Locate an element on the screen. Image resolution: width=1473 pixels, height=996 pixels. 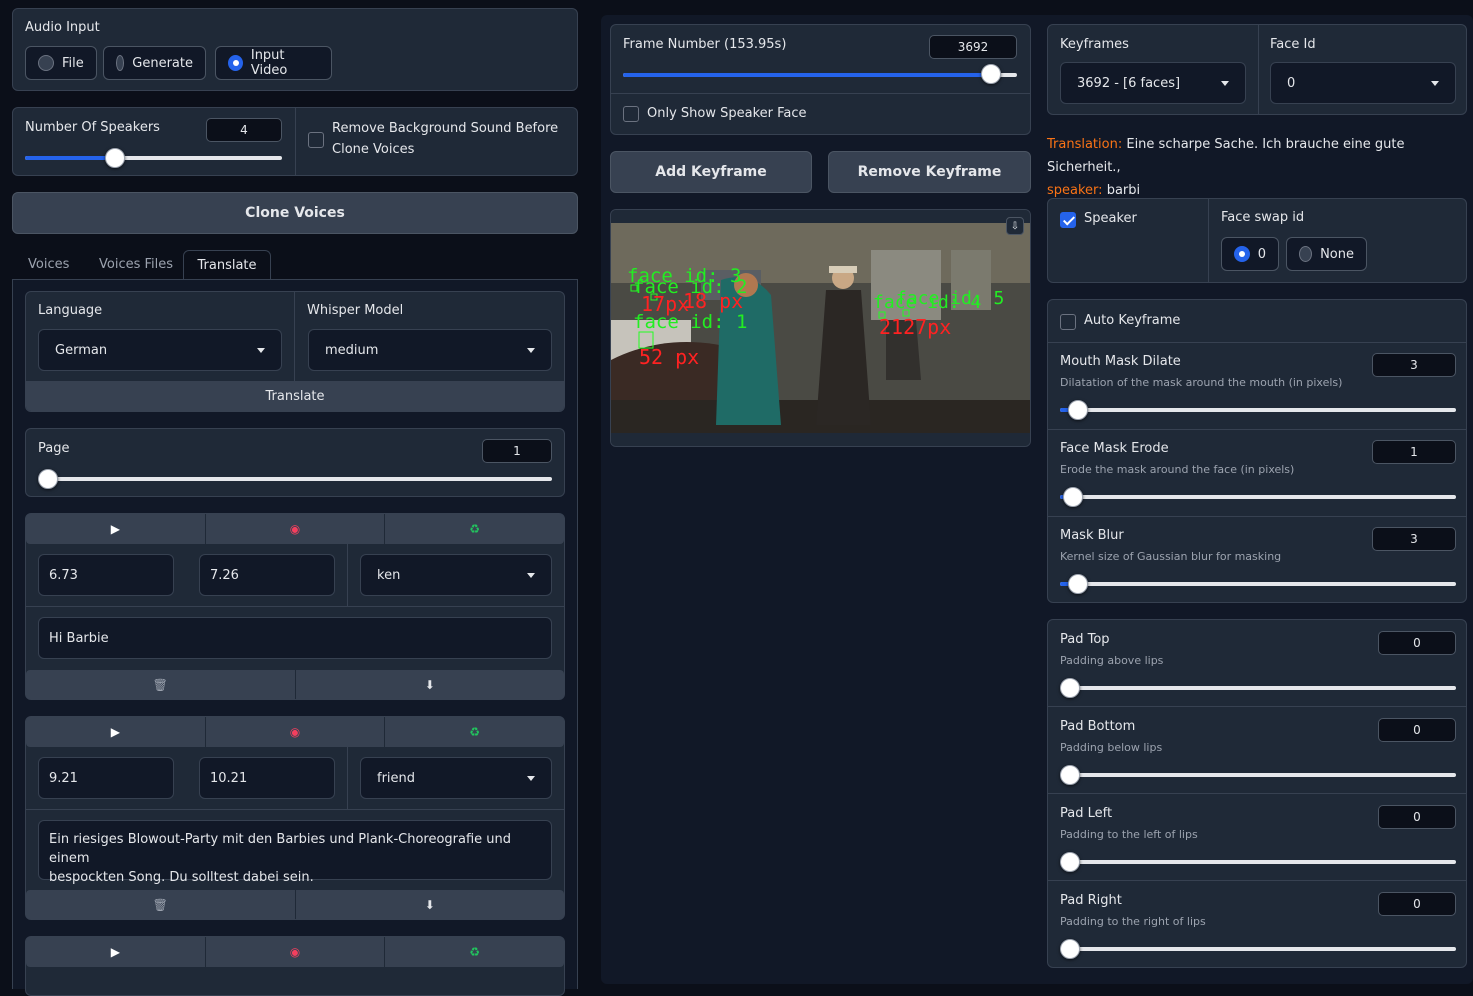
segment-hline is located at coordinates (295, 606).